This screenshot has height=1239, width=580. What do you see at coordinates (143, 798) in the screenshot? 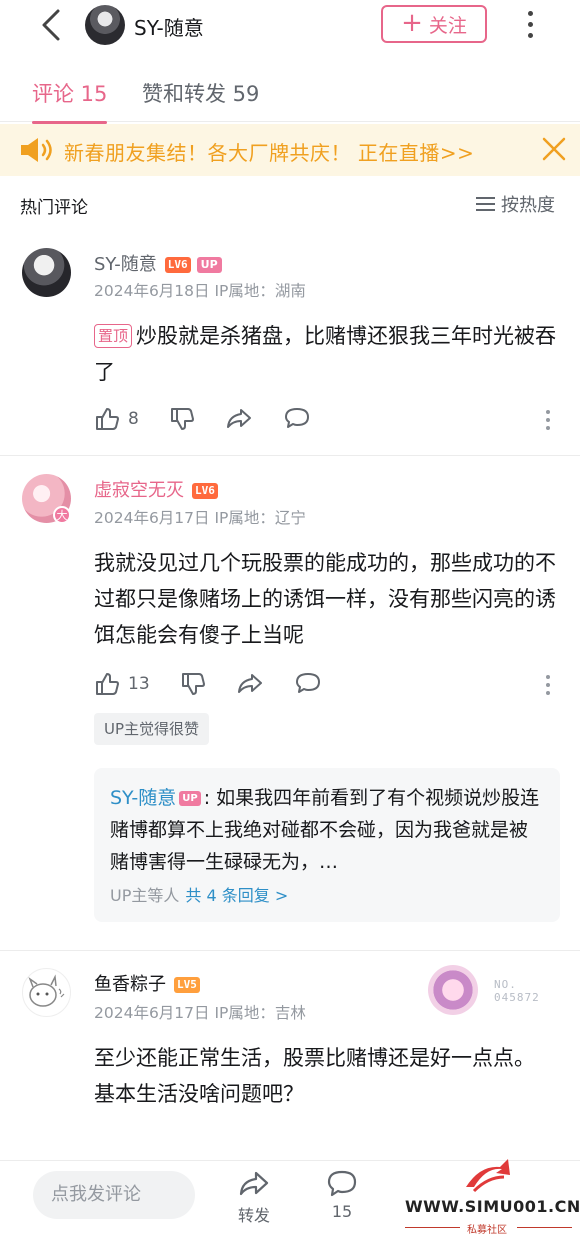
I see `reply-author: SY-随意` at bounding box center [143, 798].